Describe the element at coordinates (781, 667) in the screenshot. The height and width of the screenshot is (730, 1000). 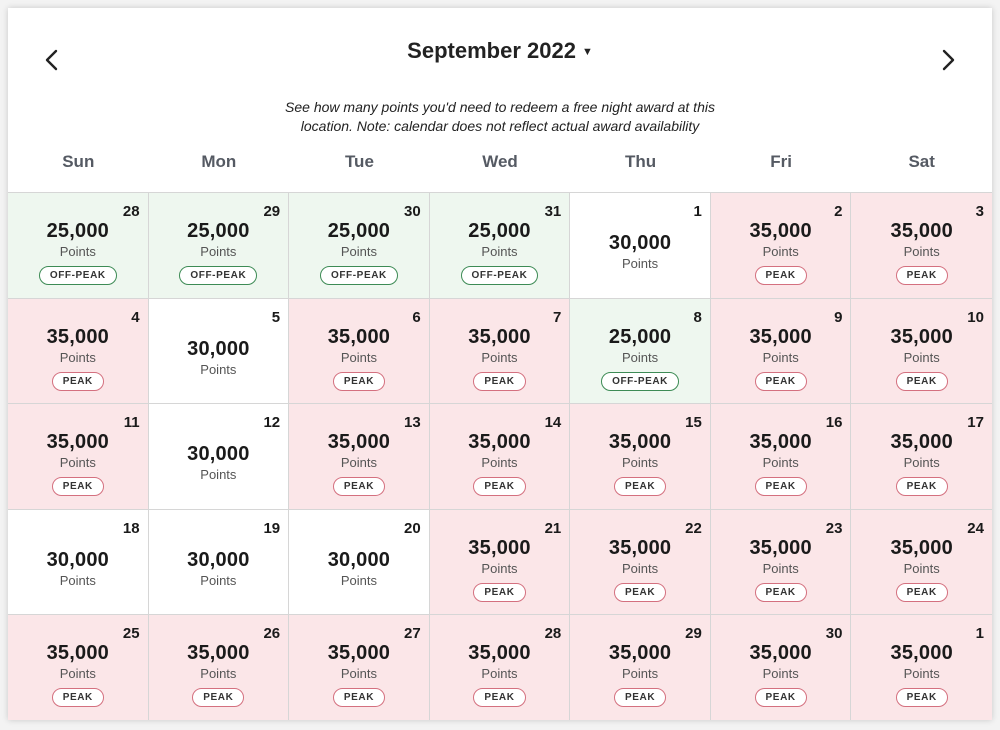
I see `calendar-day: 30 35,000 Points PEAK` at that location.